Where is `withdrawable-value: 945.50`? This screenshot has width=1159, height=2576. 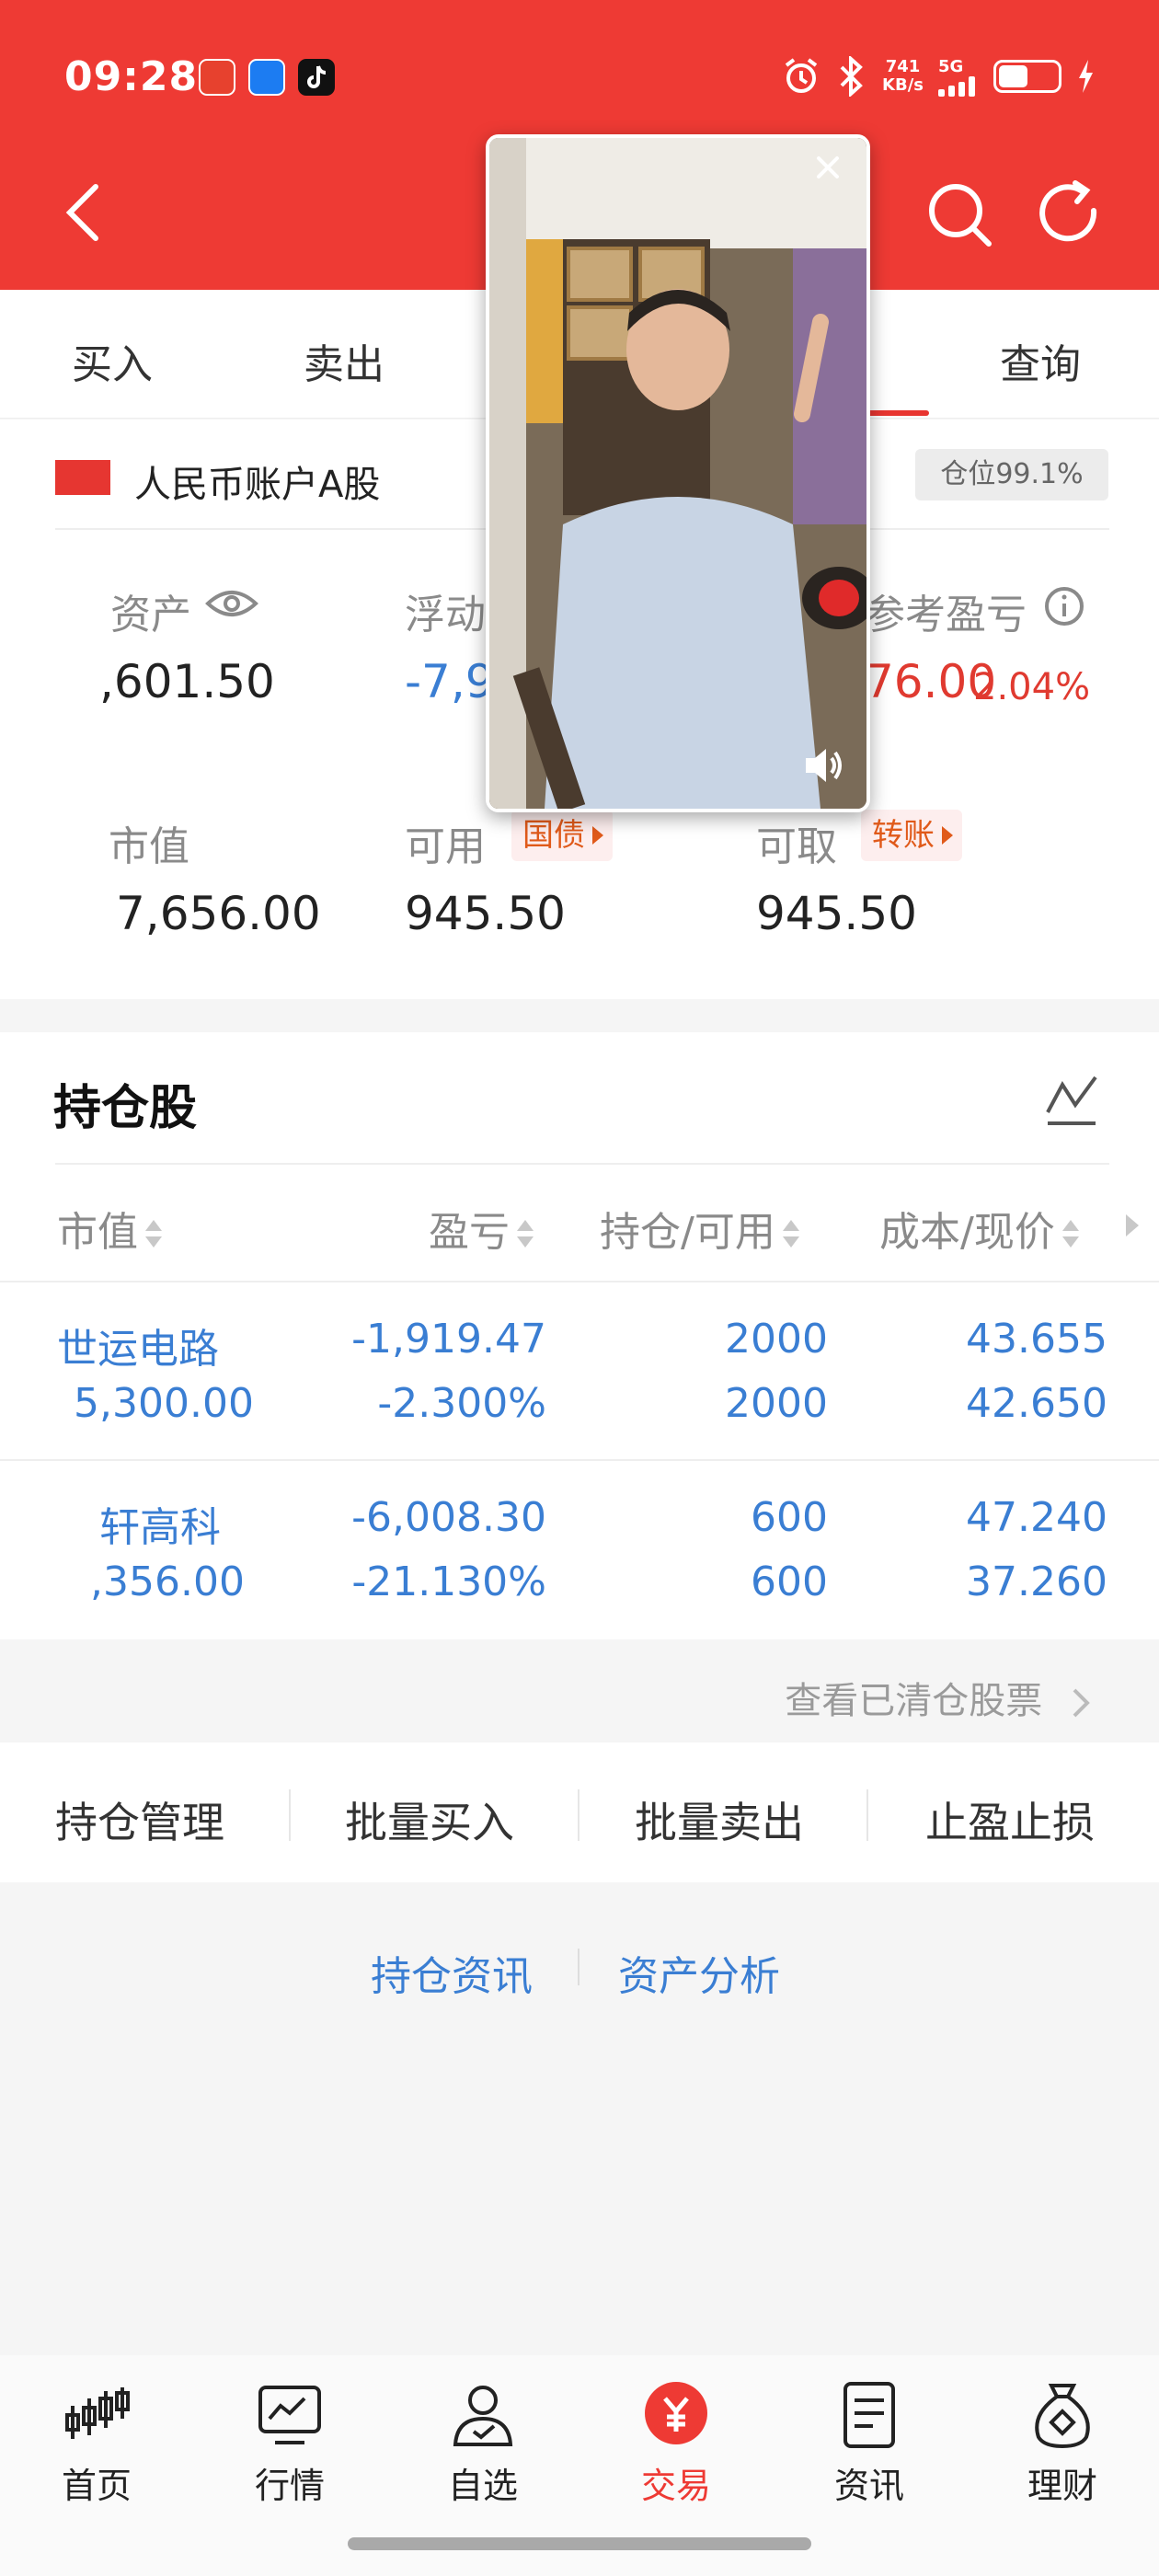 withdrawable-value: 945.50 is located at coordinates (836, 913).